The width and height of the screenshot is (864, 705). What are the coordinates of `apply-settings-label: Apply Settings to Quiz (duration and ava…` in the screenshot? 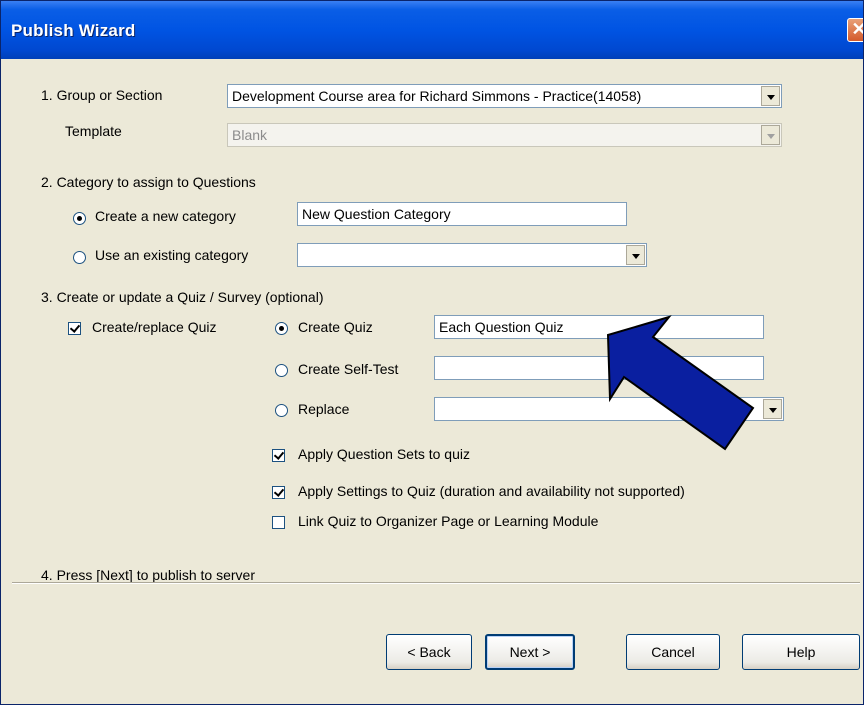 It's located at (491, 491).